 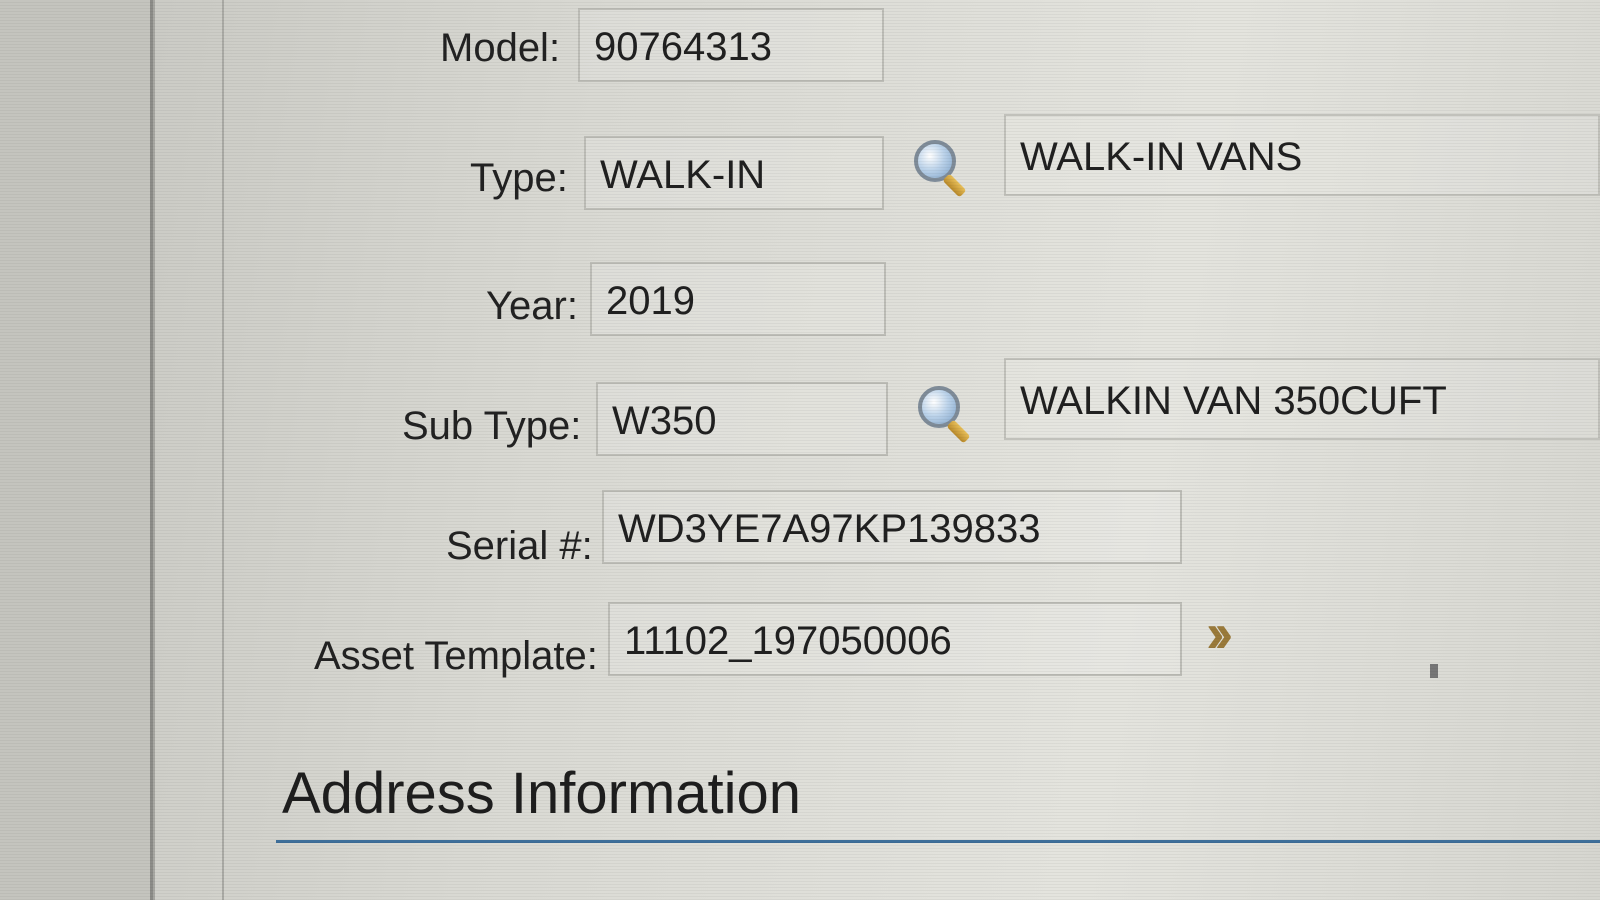 I want to click on type-description: WALK-IN VANS, so click(x=1302, y=155).